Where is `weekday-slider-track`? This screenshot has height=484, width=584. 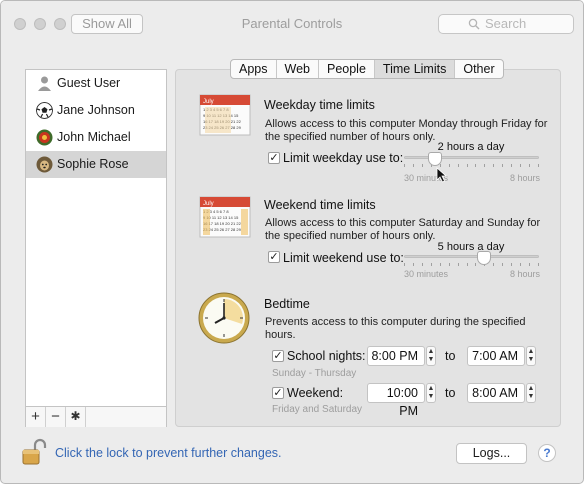
weekday-slider-track is located at coordinates (471, 157).